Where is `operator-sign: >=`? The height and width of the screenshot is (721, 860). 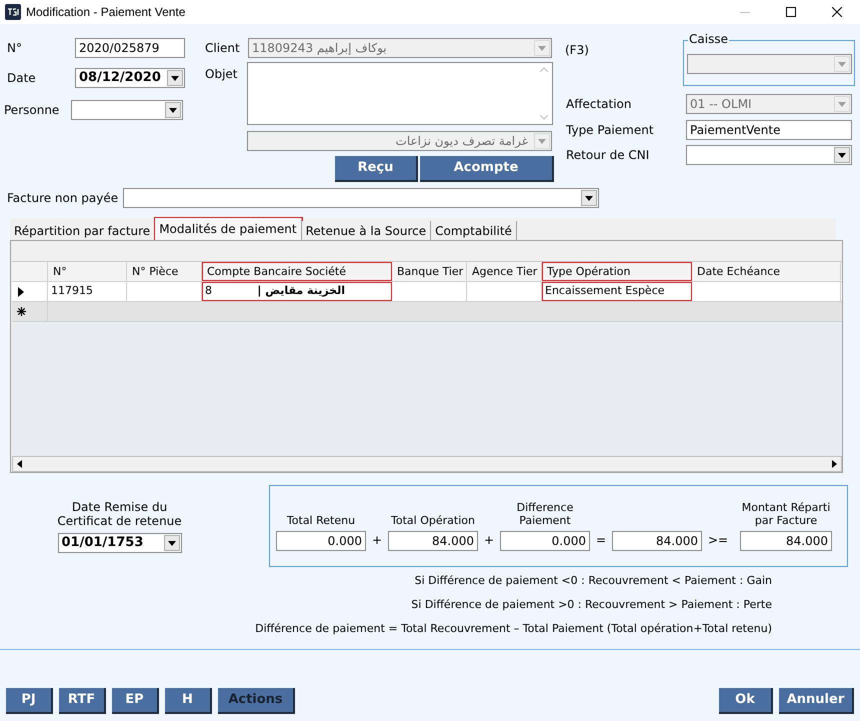
operator-sign: >= is located at coordinates (718, 540).